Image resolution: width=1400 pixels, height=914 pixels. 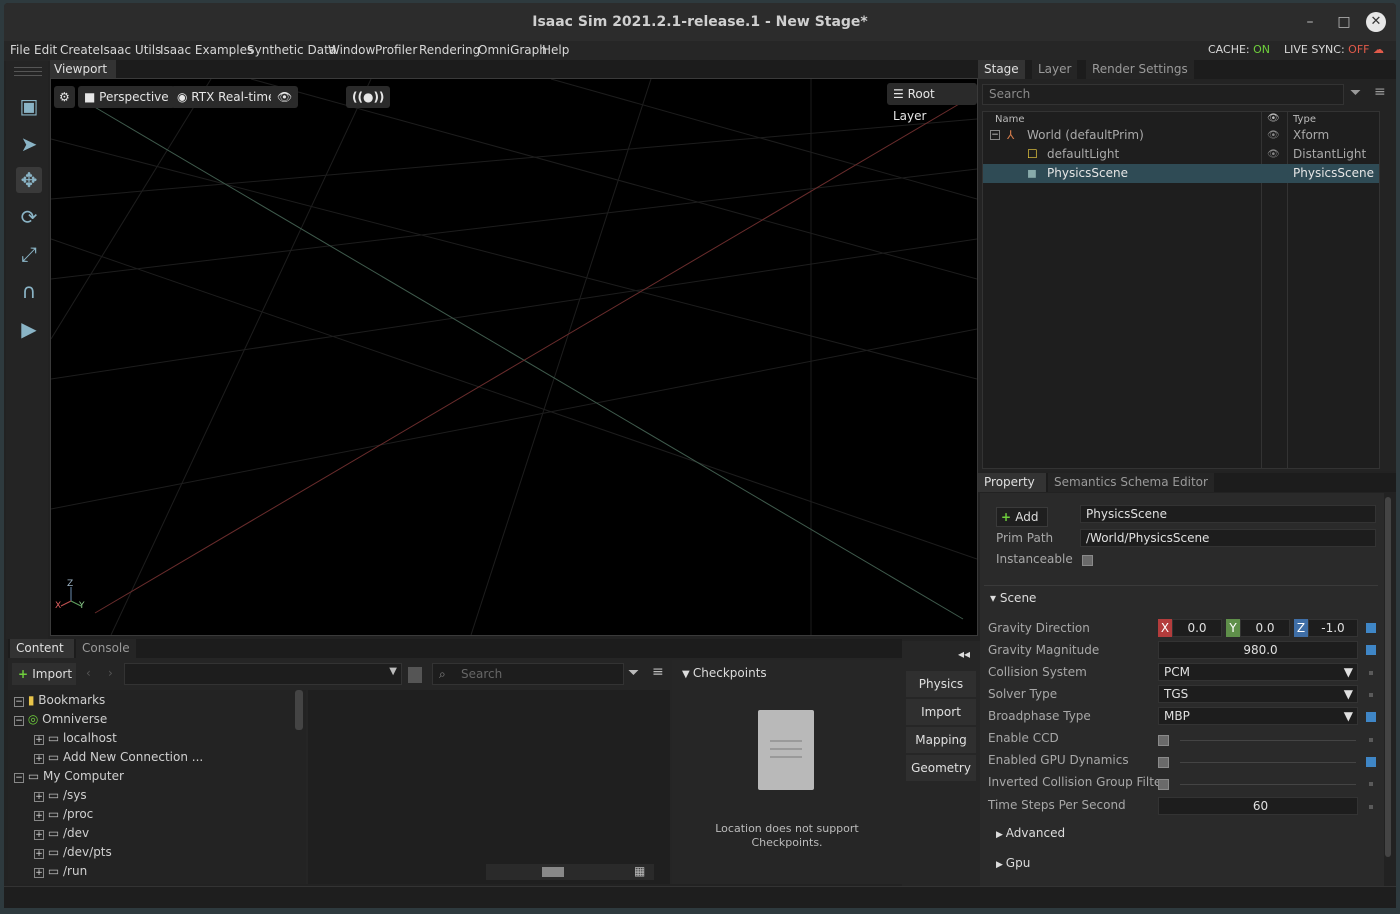 What do you see at coordinates (285, 97) in the screenshot?
I see `visibility-icon: 👁` at bounding box center [285, 97].